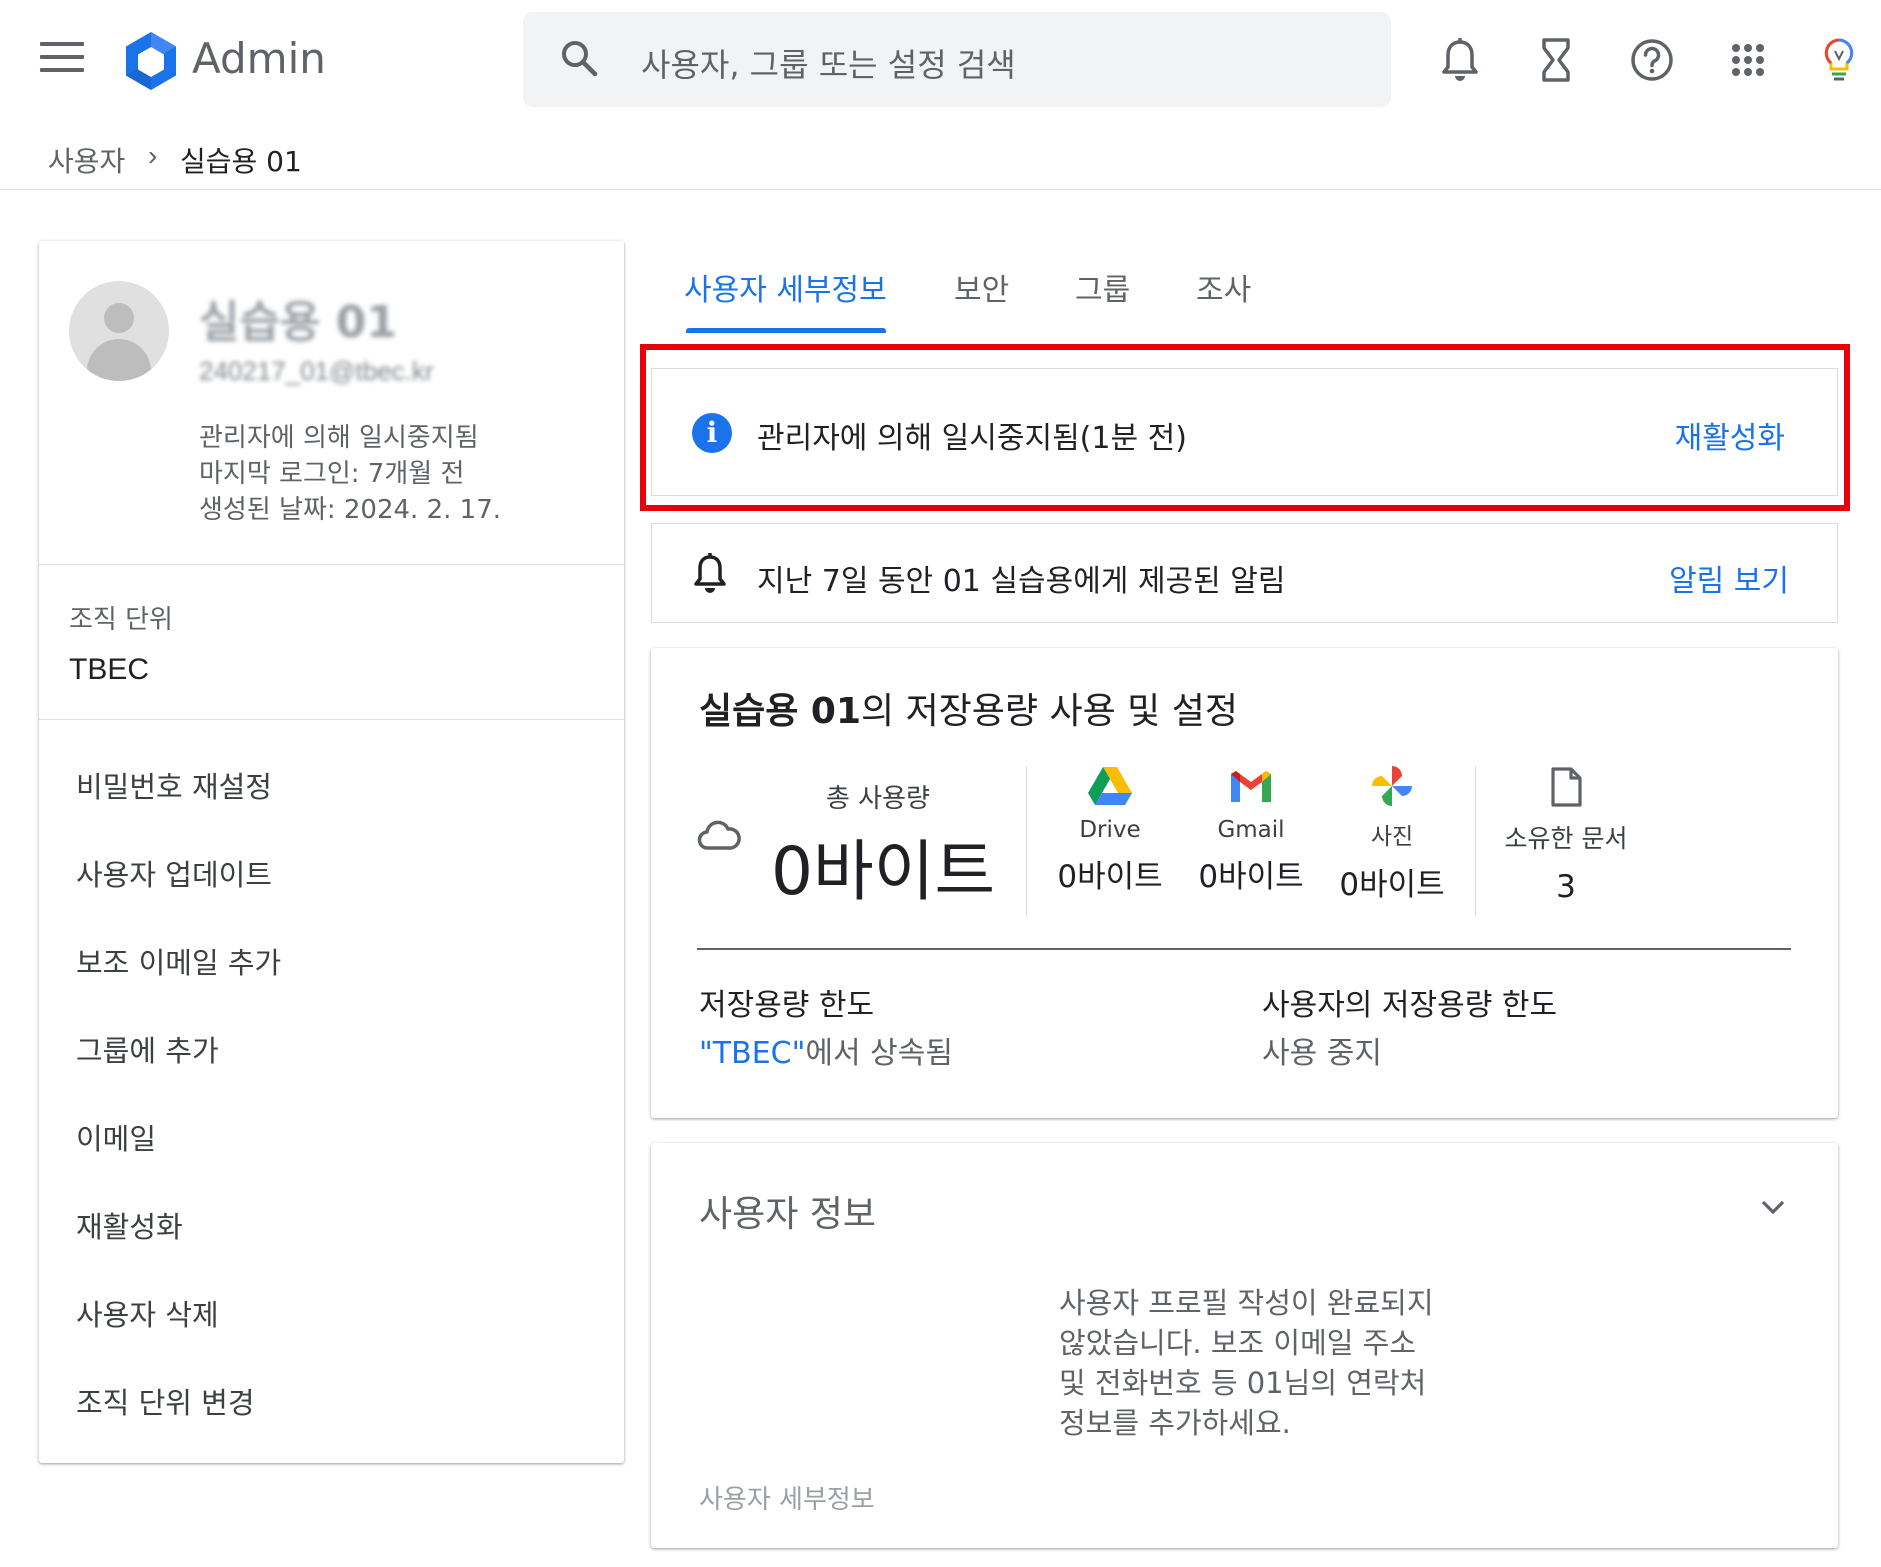 The image size is (1881, 1567). I want to click on reactivate-action: 재활성화, so click(129, 1225).